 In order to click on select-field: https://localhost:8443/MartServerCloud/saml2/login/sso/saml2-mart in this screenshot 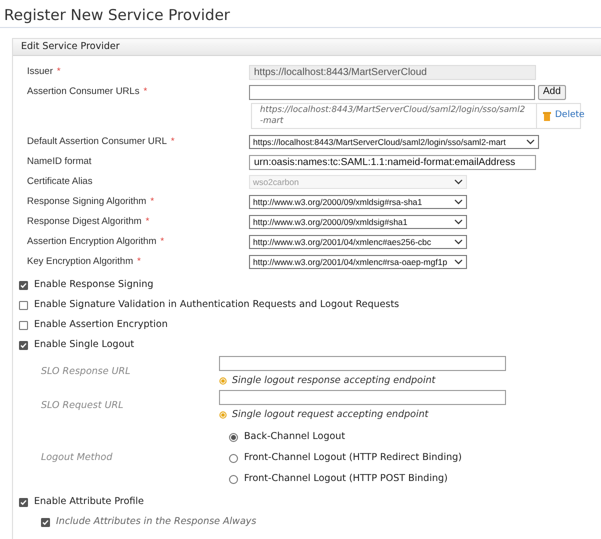, I will do `click(394, 142)`.